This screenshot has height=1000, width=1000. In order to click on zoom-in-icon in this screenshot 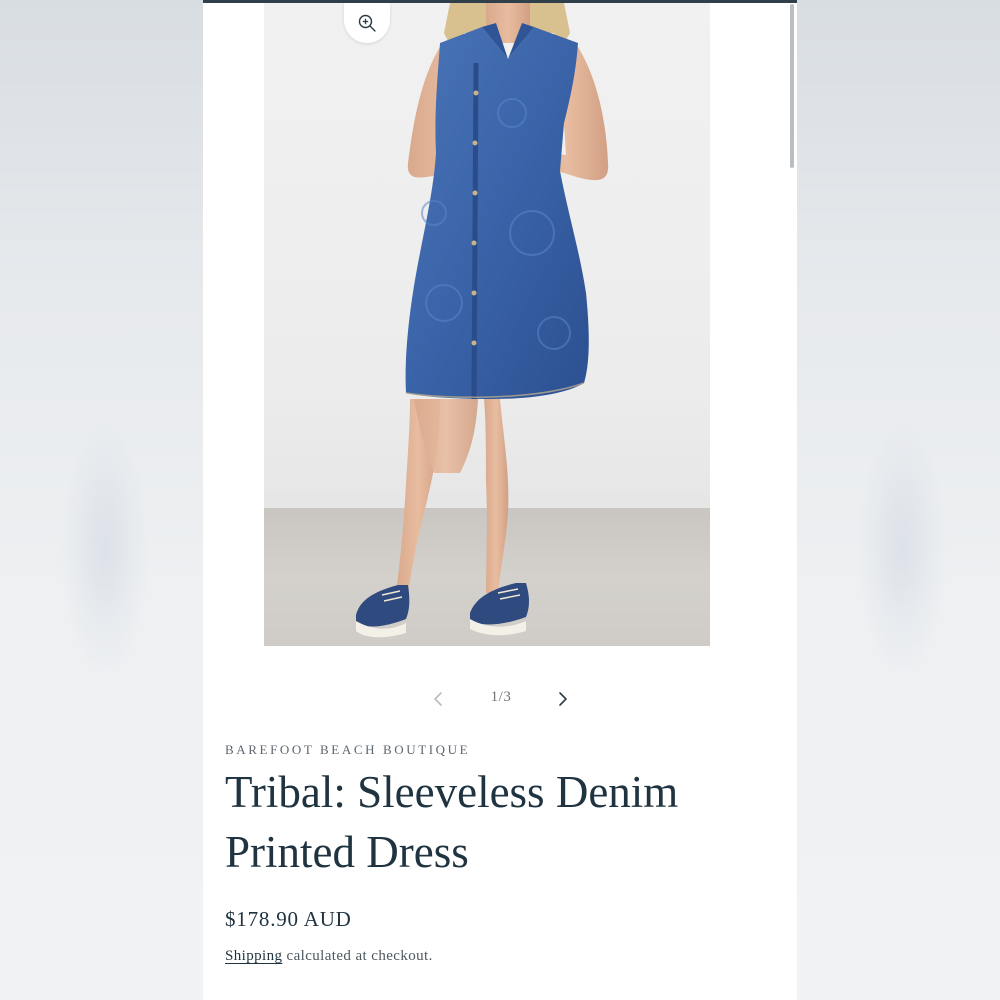, I will do `click(367, 23)`.